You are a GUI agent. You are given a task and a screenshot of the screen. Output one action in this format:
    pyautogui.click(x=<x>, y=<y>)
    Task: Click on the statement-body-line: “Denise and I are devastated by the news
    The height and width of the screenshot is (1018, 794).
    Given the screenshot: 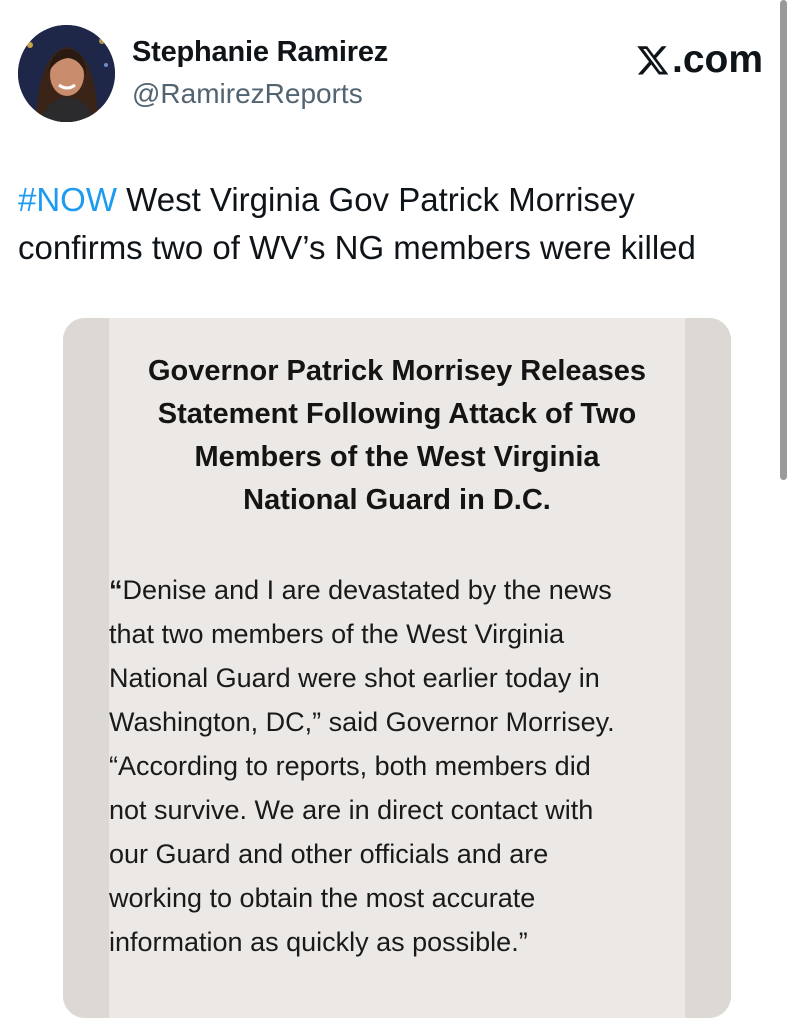 What is the action you would take?
    pyautogui.click(x=409, y=590)
    